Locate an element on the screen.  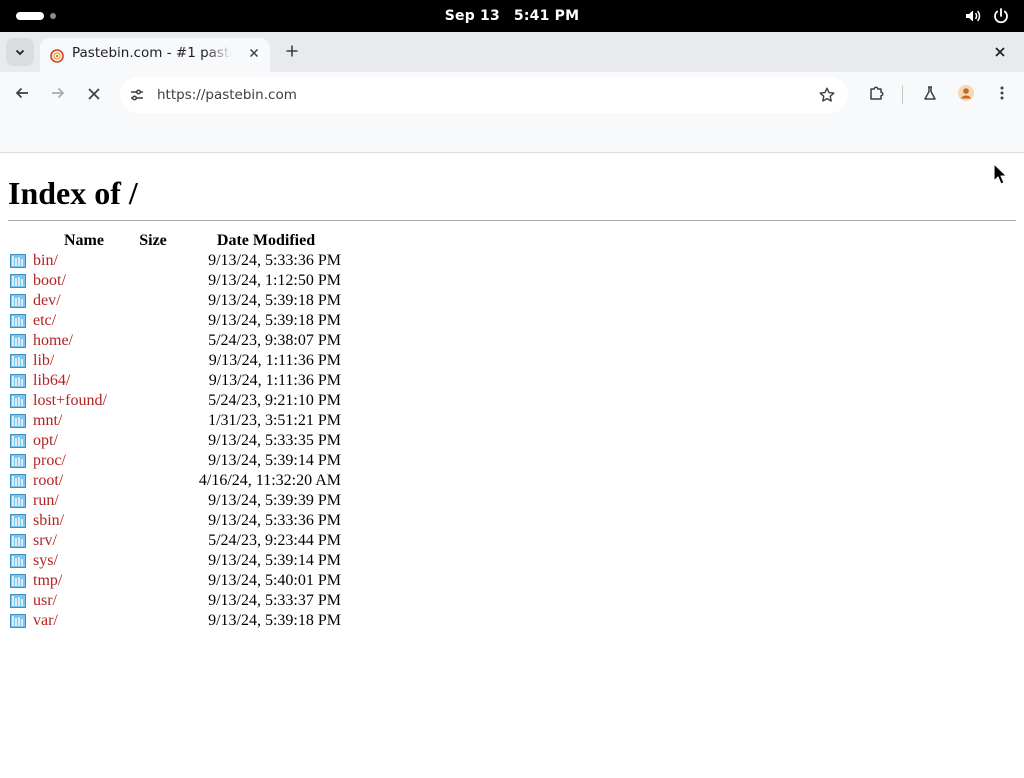
url-text: https://pastebin.com is located at coordinates (227, 95).